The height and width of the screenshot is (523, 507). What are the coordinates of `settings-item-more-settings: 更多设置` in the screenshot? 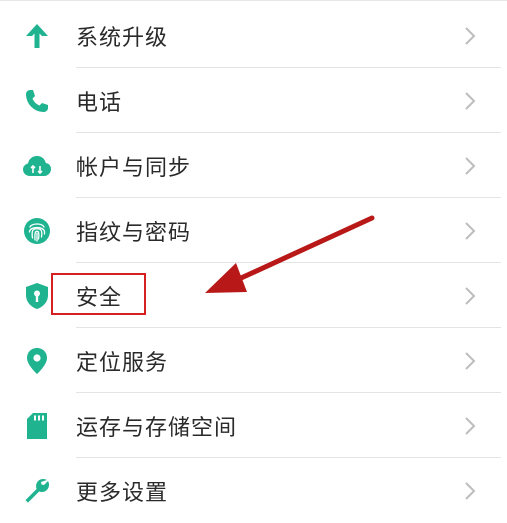 It's located at (253, 490).